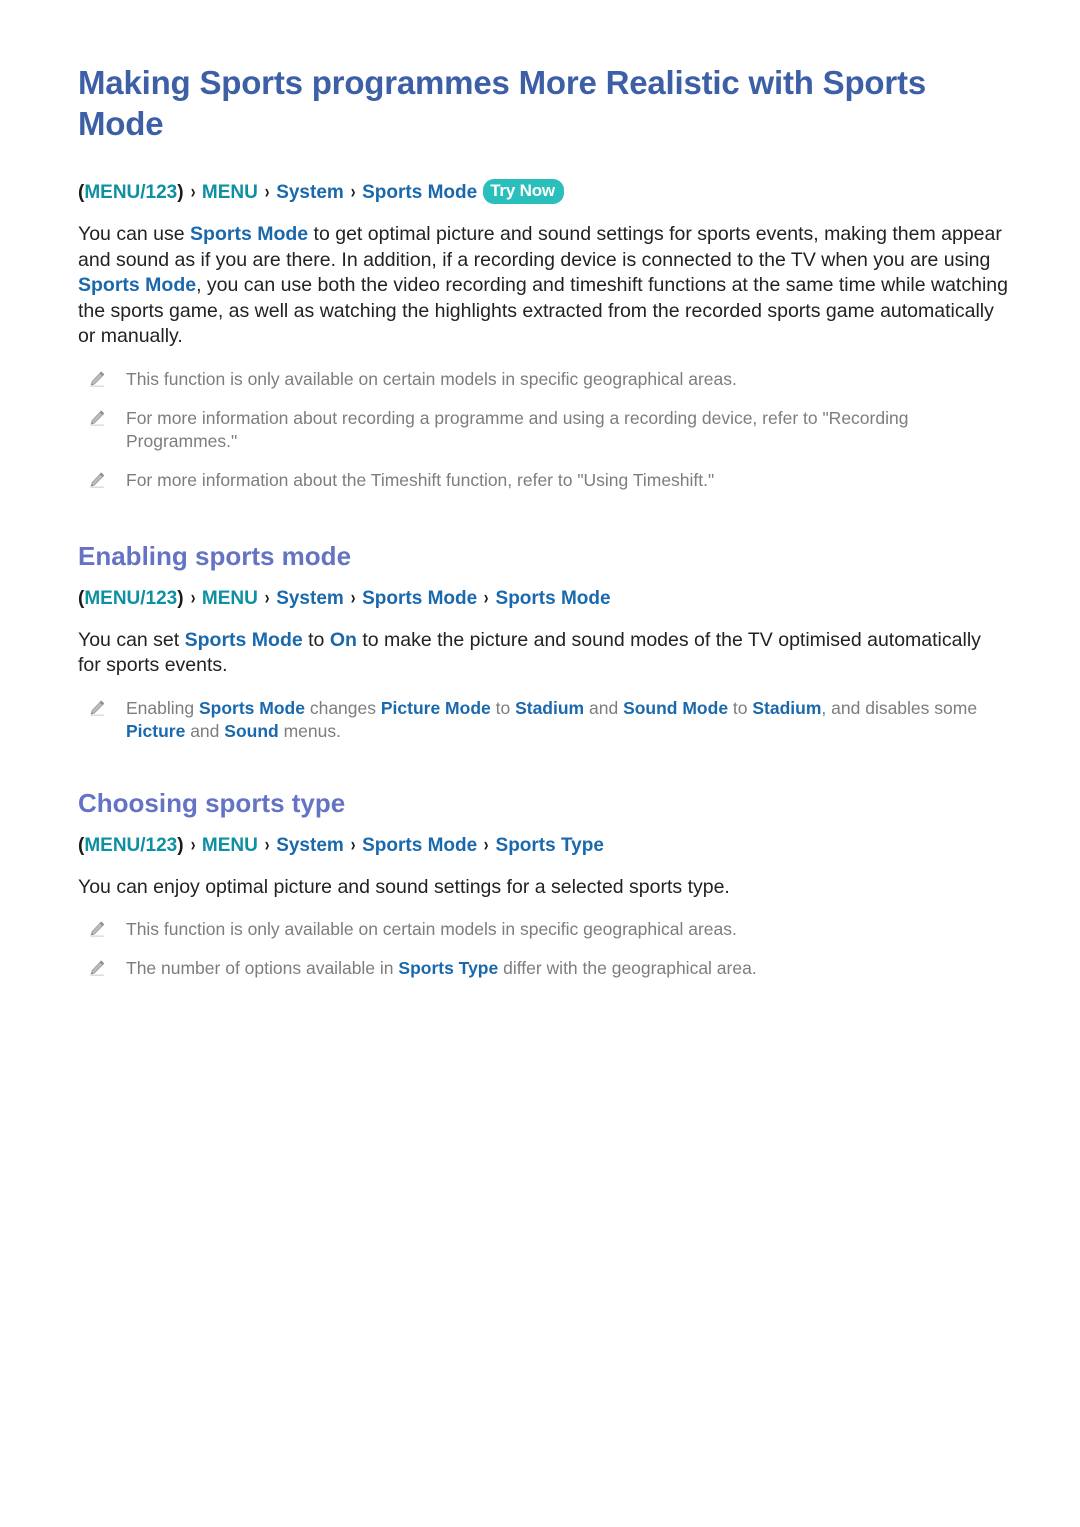 Image resolution: width=1080 pixels, height=1527 pixels. Describe the element at coordinates (155, 731) in the screenshot. I see `link-picture: Picture` at that location.